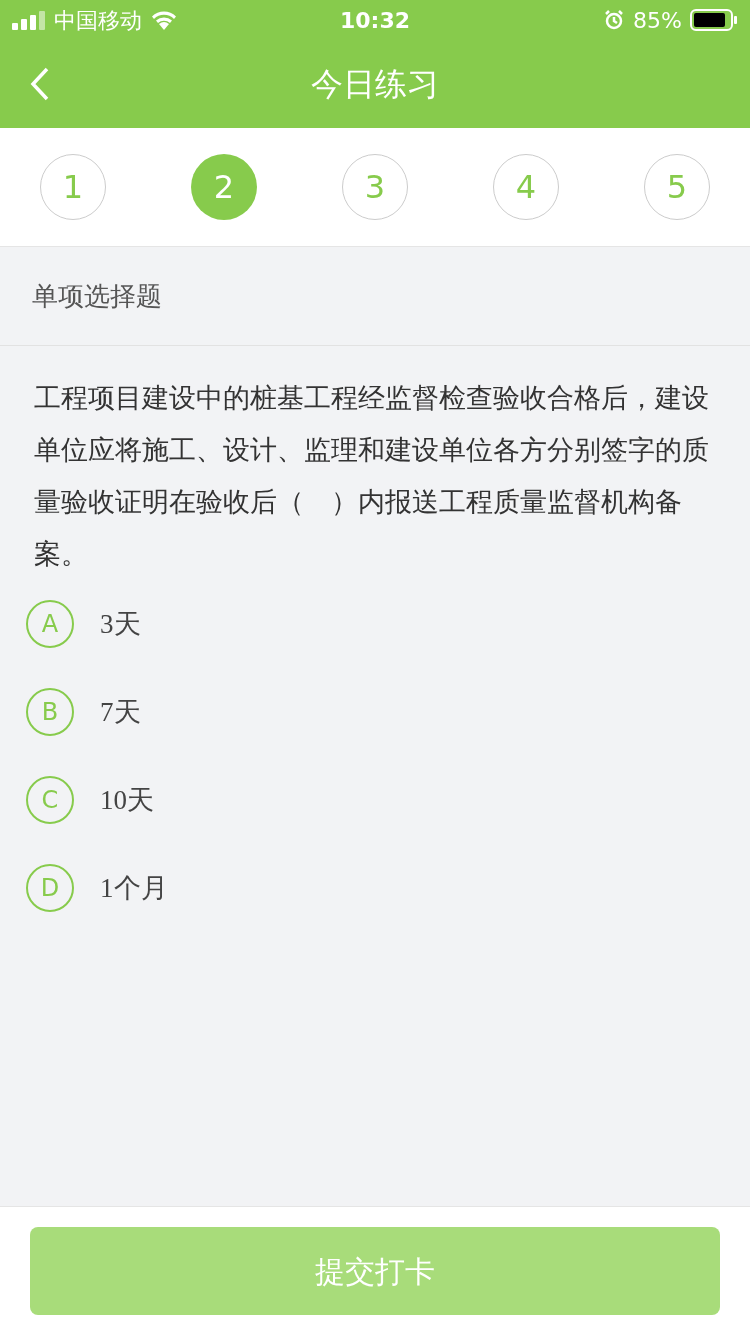  Describe the element at coordinates (50, 712) in the screenshot. I see `option-letter: B` at that location.